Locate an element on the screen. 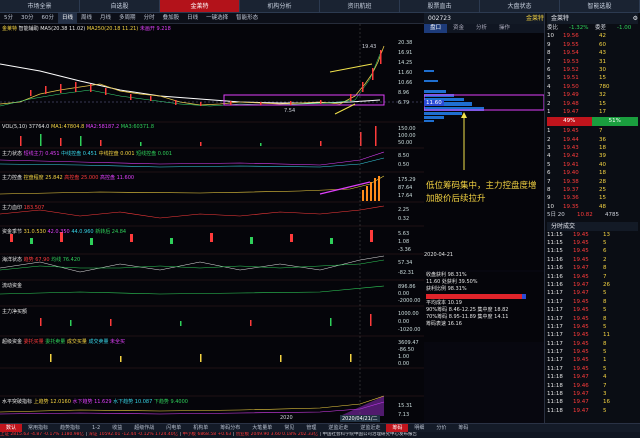 The width and height of the screenshot is (640, 438). sell-order-row: 1 19.47 17 is located at coordinates (592, 112).